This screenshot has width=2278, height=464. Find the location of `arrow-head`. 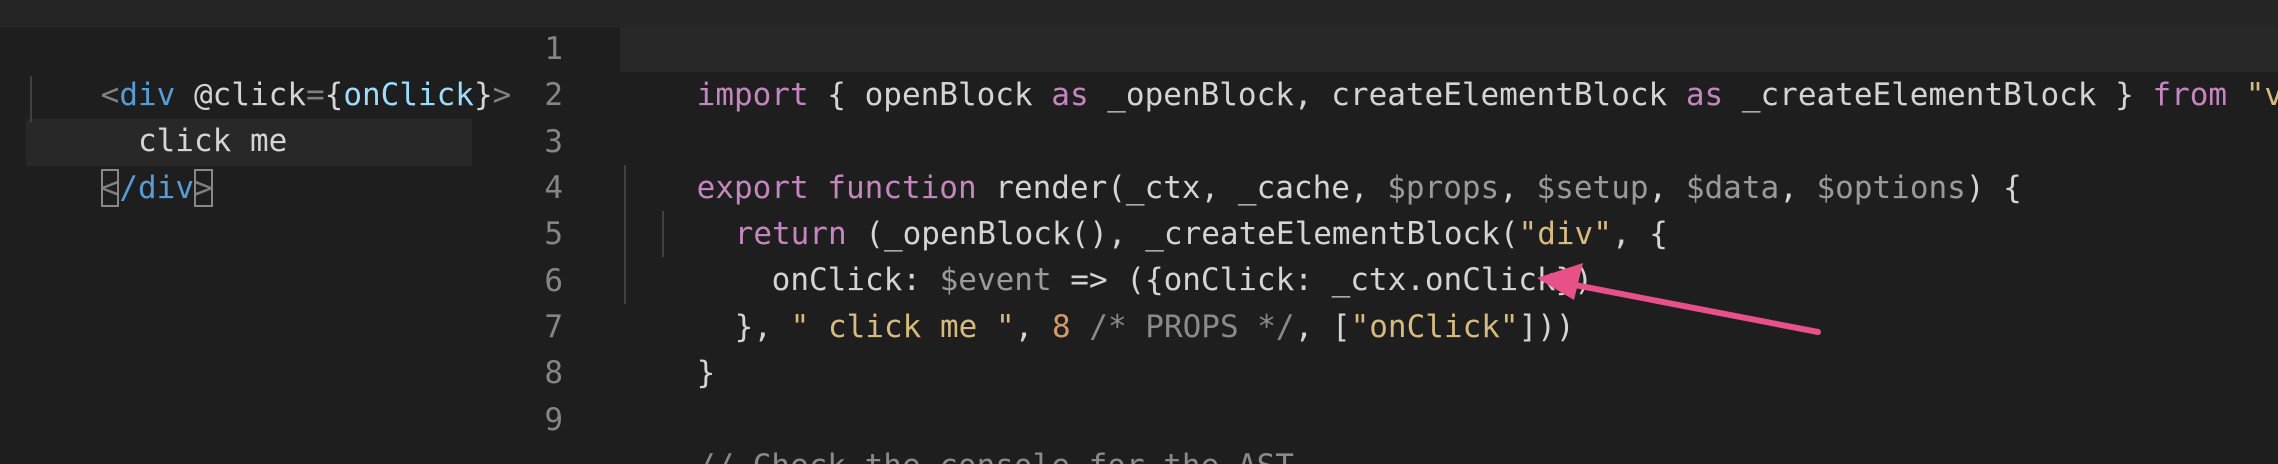

arrow-head is located at coordinates (1560, 281).